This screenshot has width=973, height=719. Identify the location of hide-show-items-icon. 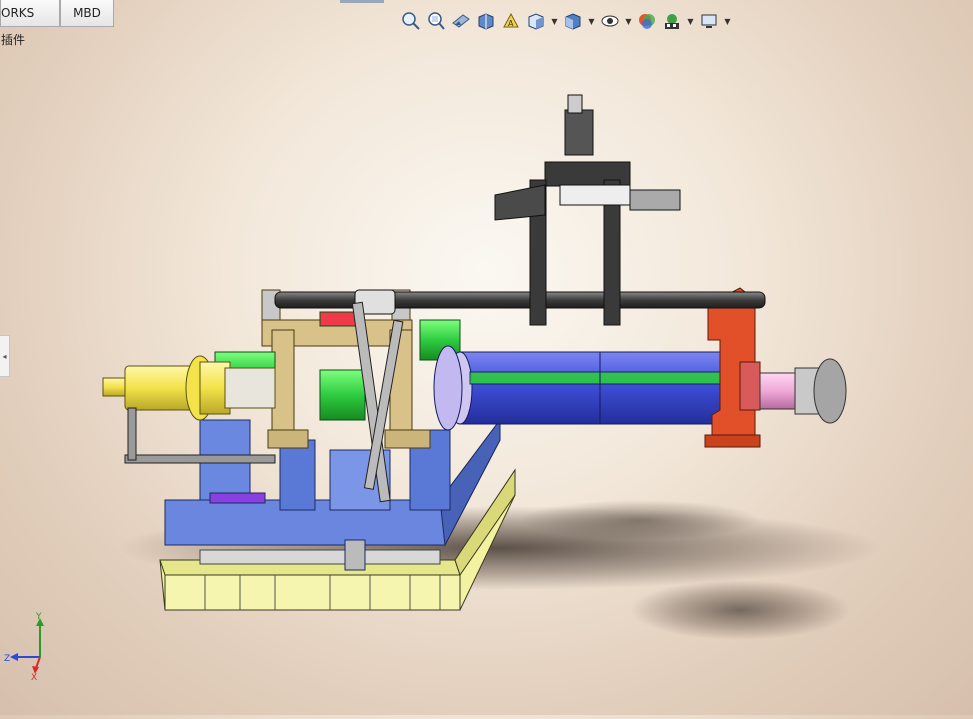
(610, 21).